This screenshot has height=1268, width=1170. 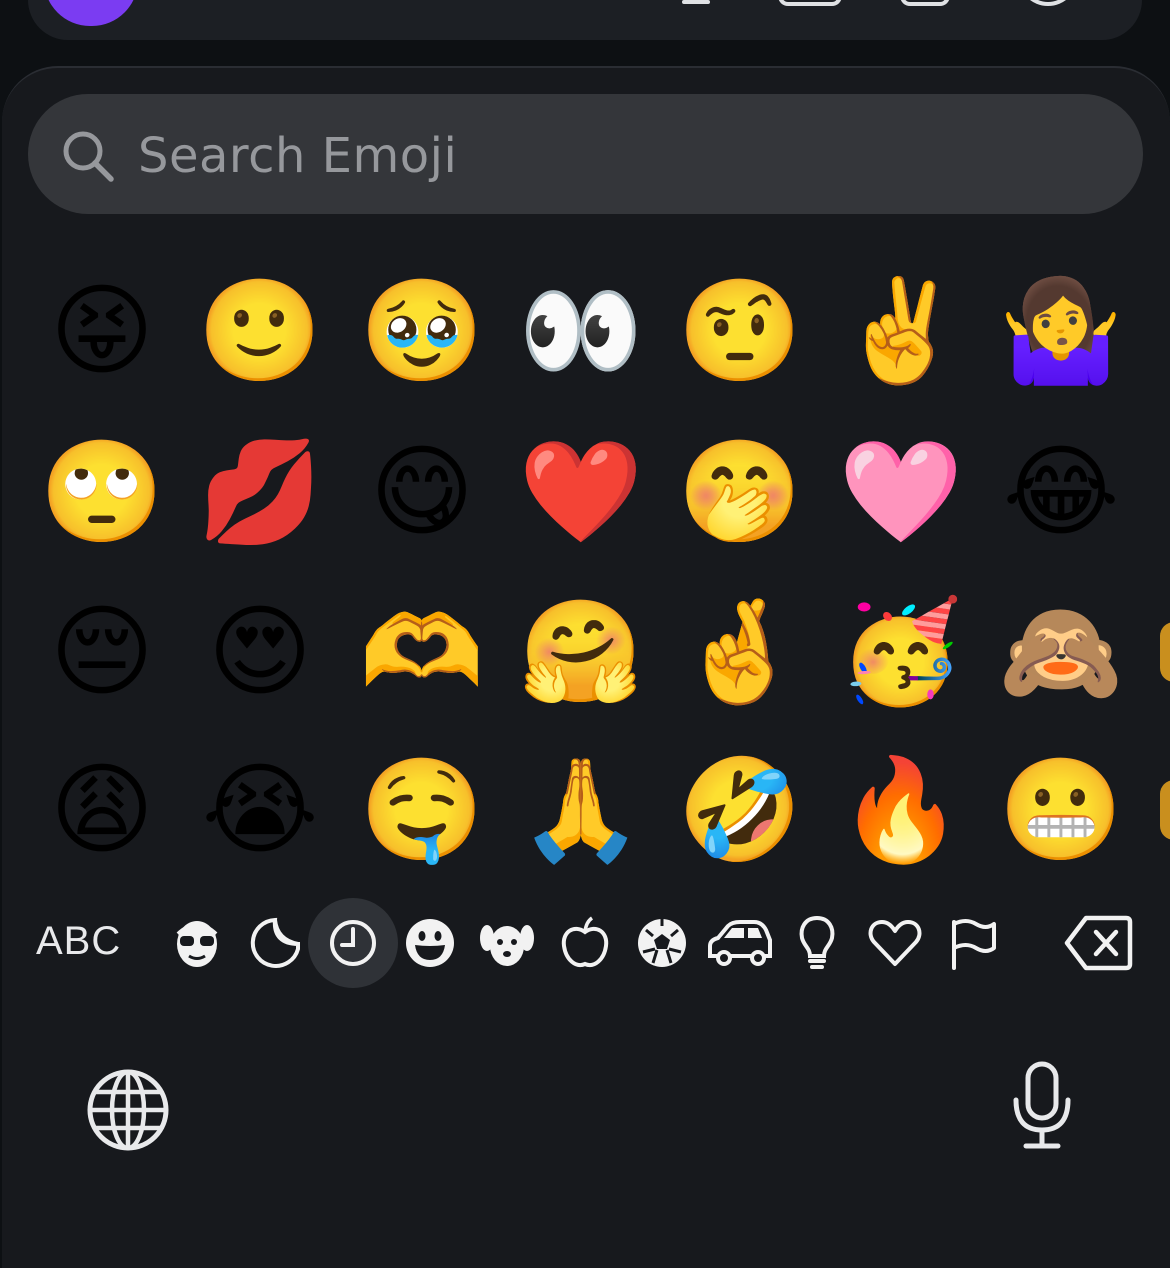 What do you see at coordinates (128, 1110) in the screenshot?
I see `globe-icon` at bounding box center [128, 1110].